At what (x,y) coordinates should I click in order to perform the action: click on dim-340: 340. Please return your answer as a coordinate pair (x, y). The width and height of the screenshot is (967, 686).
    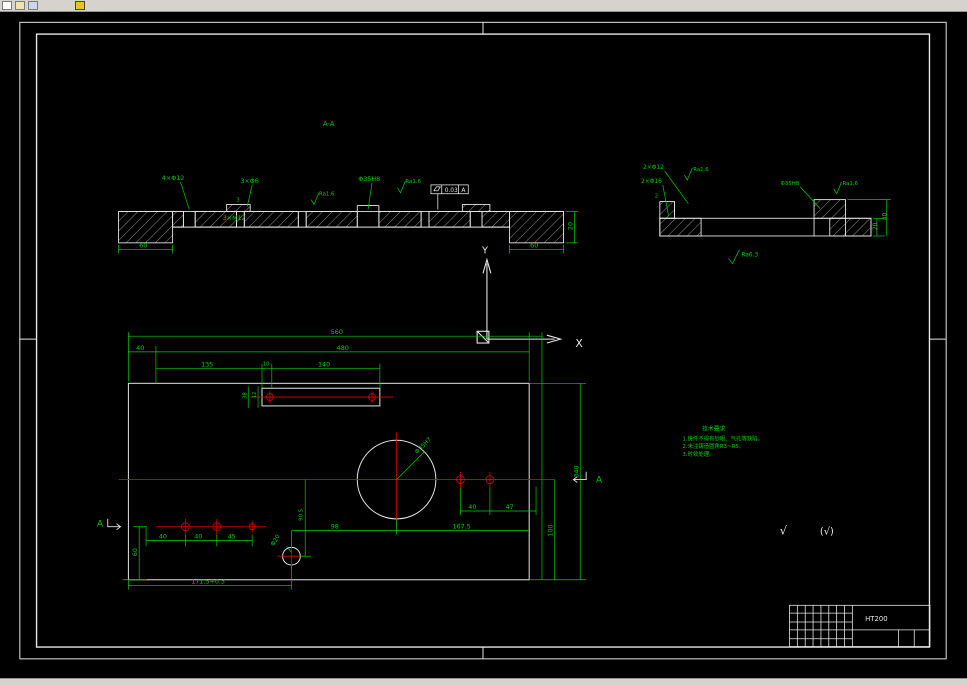
    Looking at the image, I should click on (576, 471).